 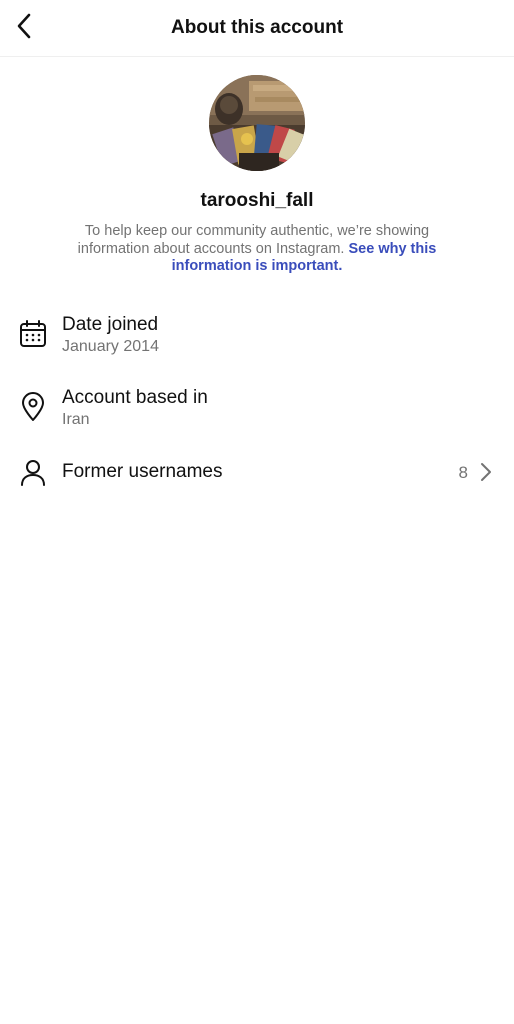 I want to click on calendar-icon, so click(x=33, y=334).